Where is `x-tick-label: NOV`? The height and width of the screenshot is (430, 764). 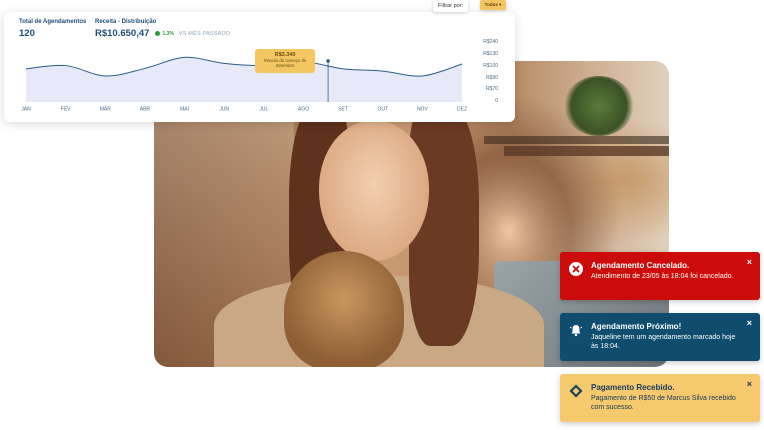
x-tick-label: NOV is located at coordinates (423, 110).